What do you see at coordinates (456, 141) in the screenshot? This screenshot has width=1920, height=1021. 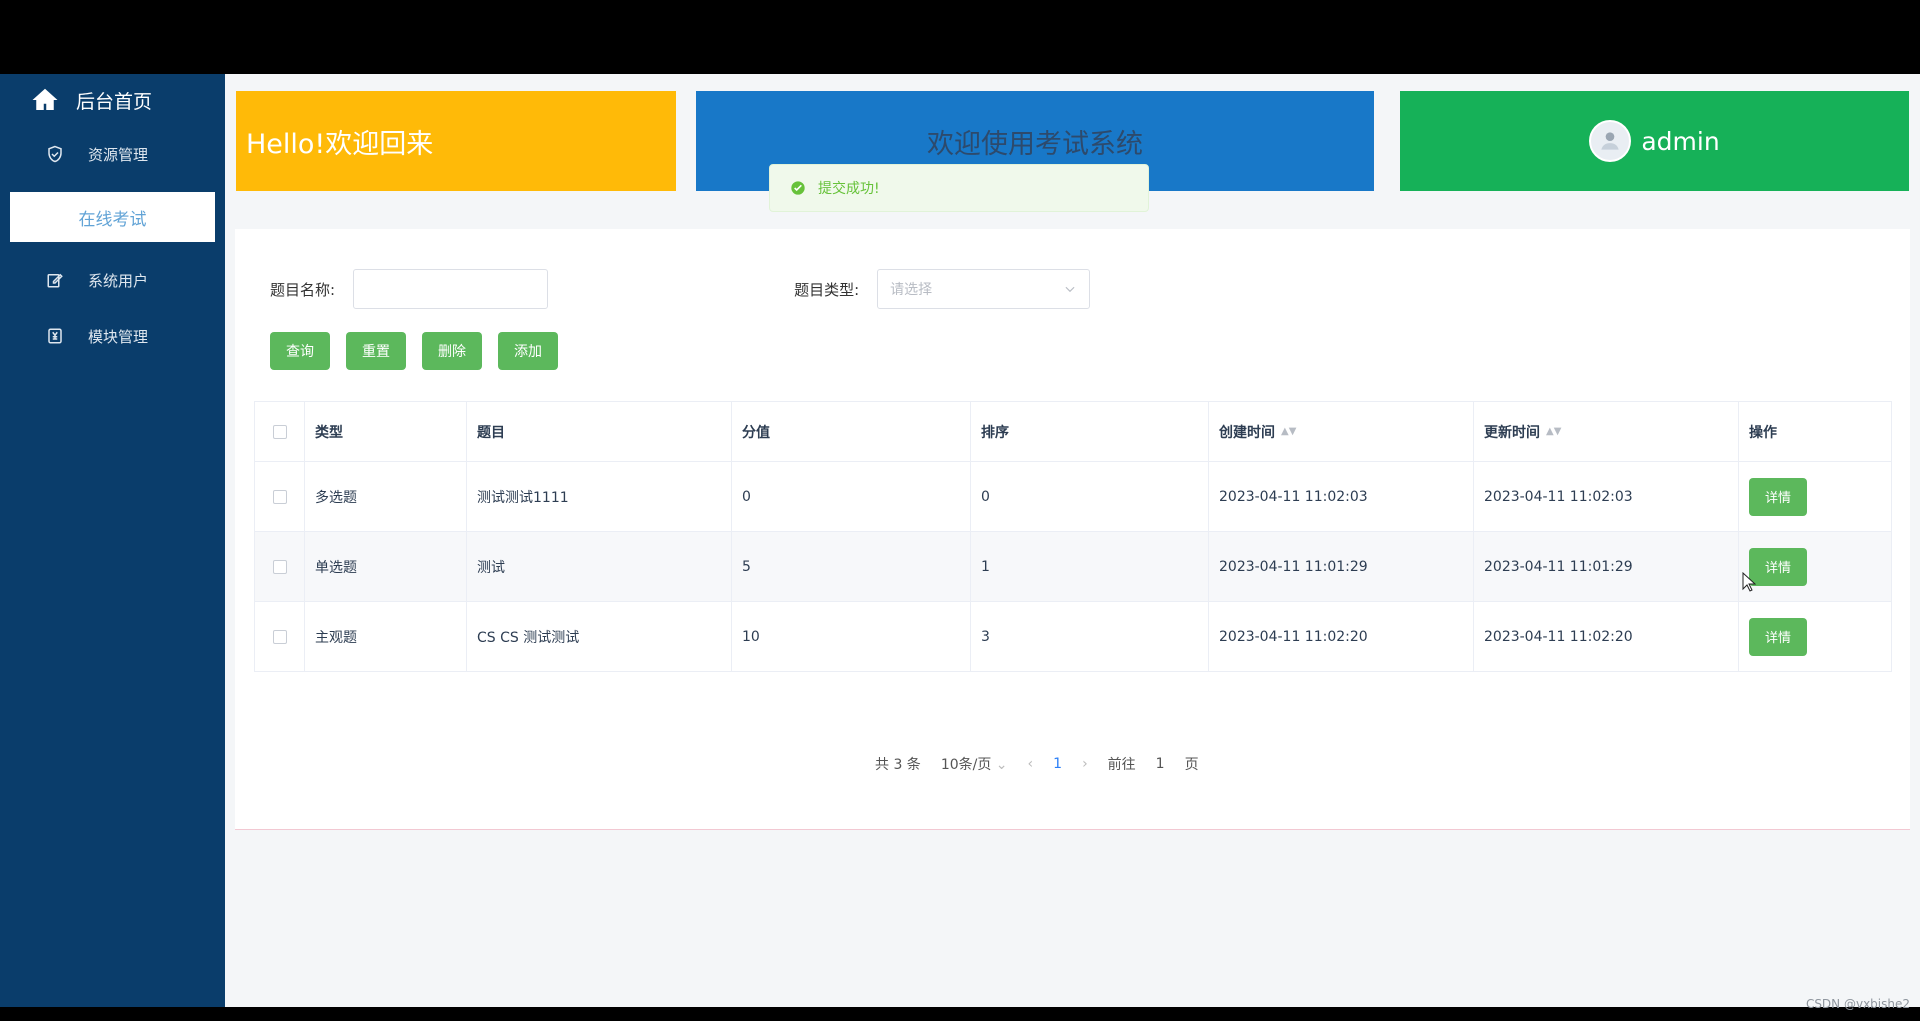 I see `welcome-card: Hello!欢迎回来` at bounding box center [456, 141].